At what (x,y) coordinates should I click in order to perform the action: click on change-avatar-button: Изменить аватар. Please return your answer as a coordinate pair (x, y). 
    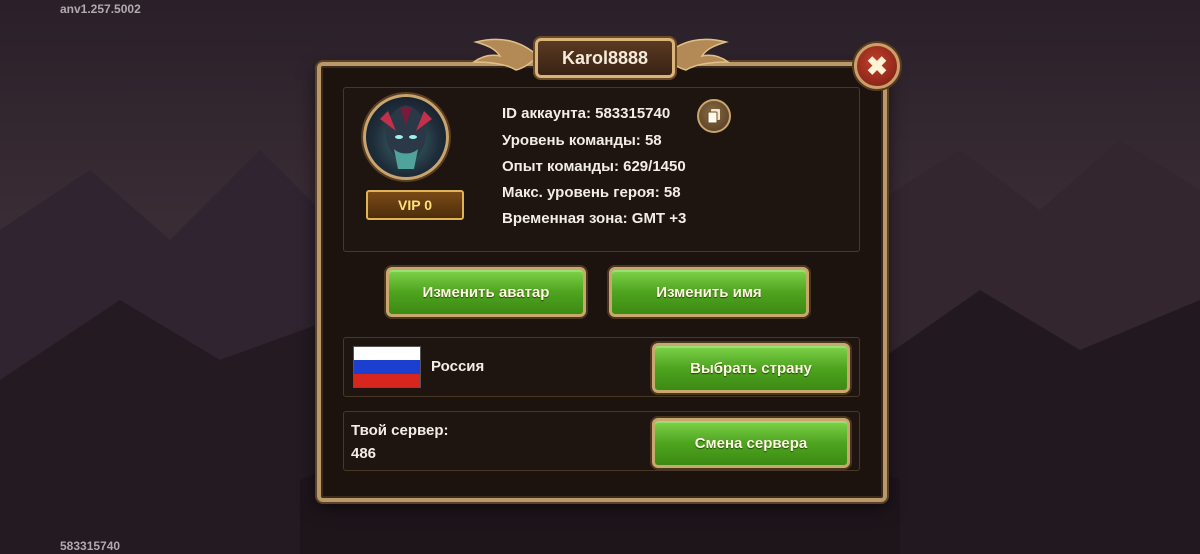
    Looking at the image, I should click on (486, 292).